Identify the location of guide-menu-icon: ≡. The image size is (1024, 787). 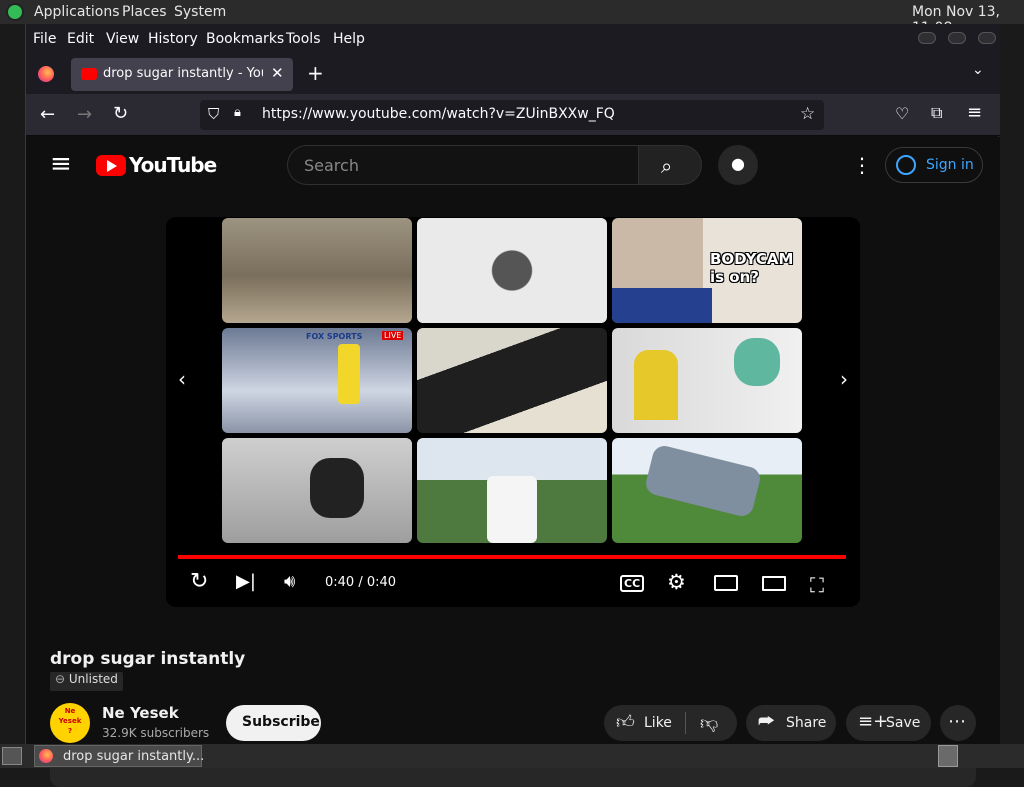
(61, 164).